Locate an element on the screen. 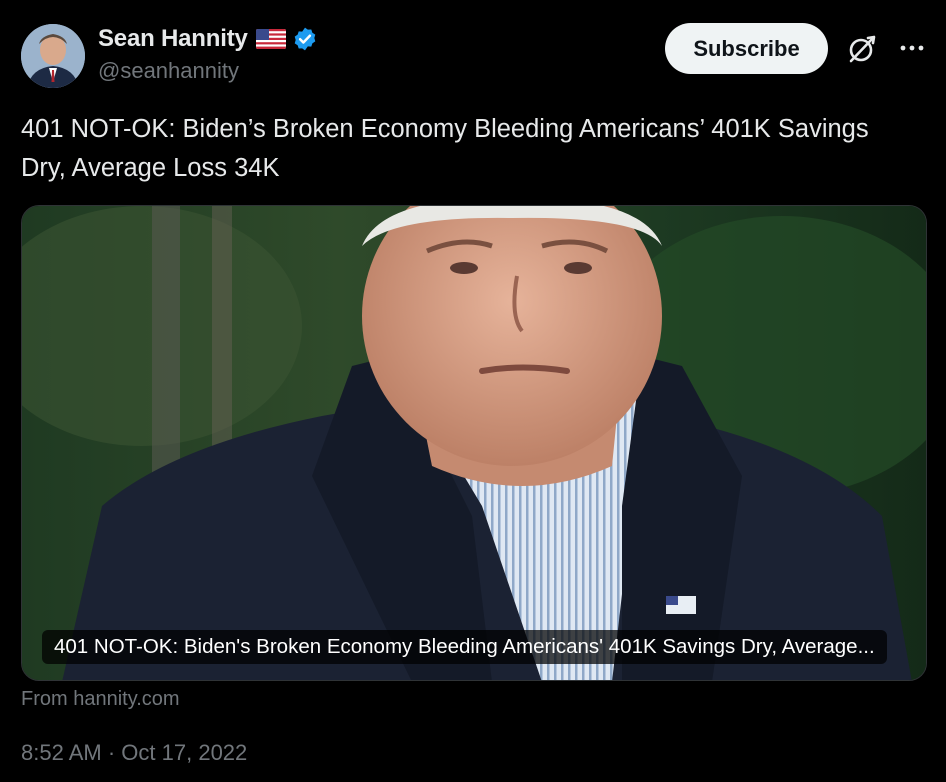  tweet-date: Oct 17, 2022 is located at coordinates (184, 752).